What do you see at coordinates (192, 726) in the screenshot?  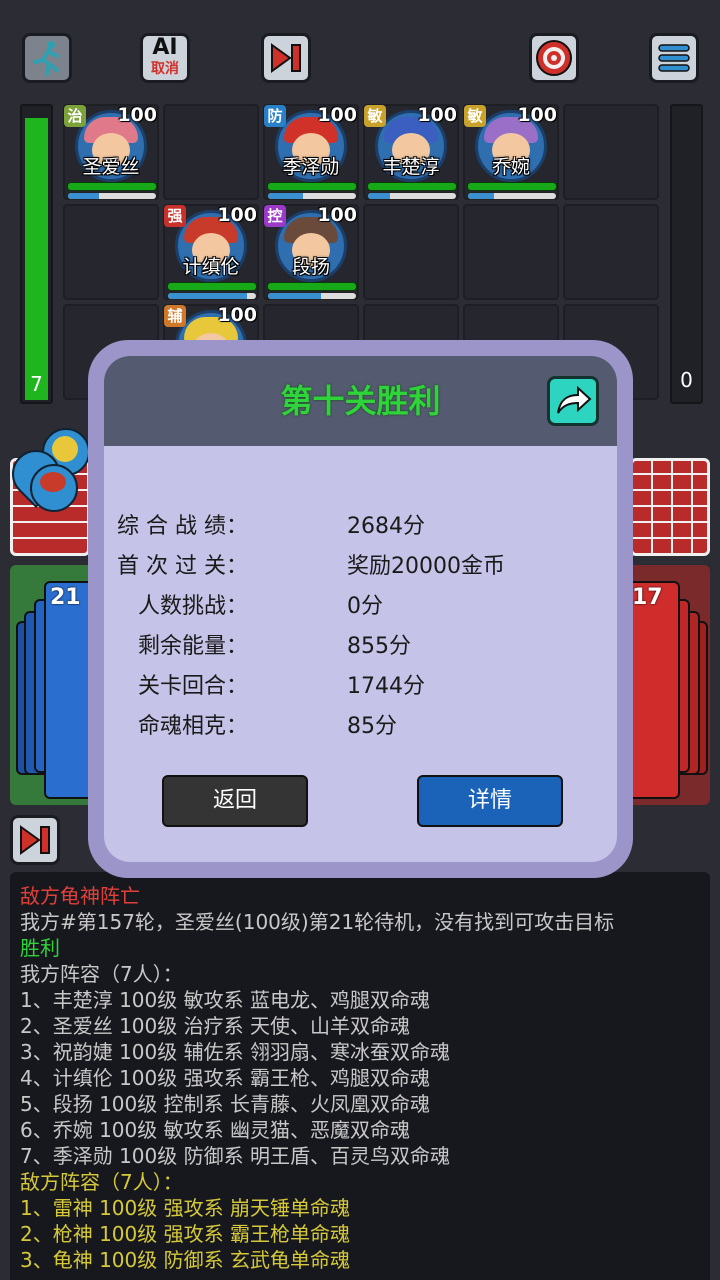 I see `stat-label: 命魂相克：` at bounding box center [192, 726].